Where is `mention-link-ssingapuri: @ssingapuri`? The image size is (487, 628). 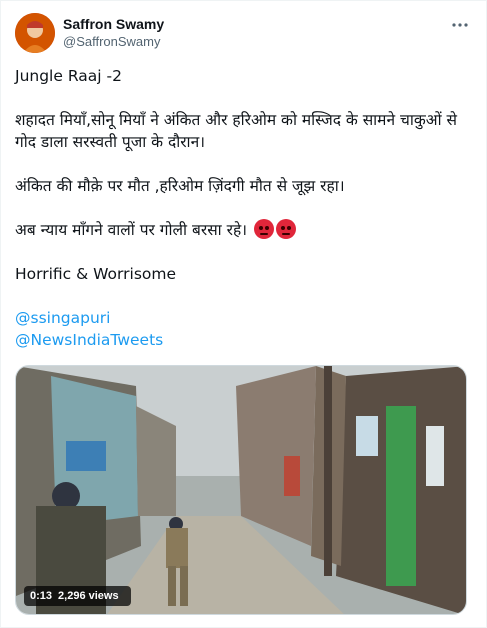
mention-link-ssingapuri: @ssingapuri is located at coordinates (243, 318).